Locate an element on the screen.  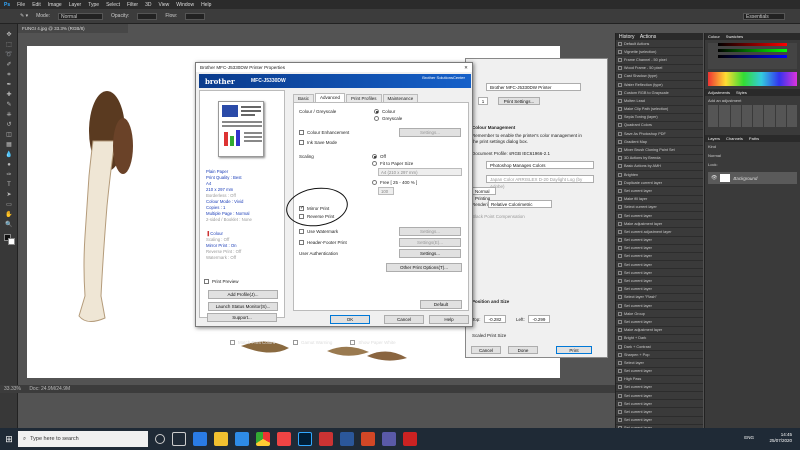
curves-icon is located at coordinates (735, 116).